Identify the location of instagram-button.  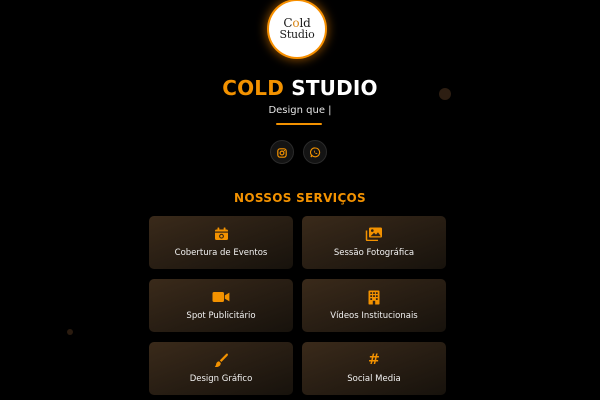
(282, 152).